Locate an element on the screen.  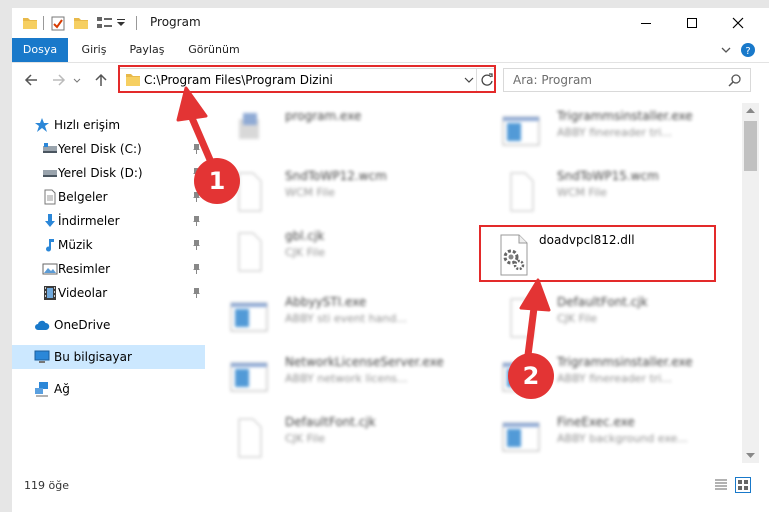
up-arrow-icon is located at coordinates (101, 80).